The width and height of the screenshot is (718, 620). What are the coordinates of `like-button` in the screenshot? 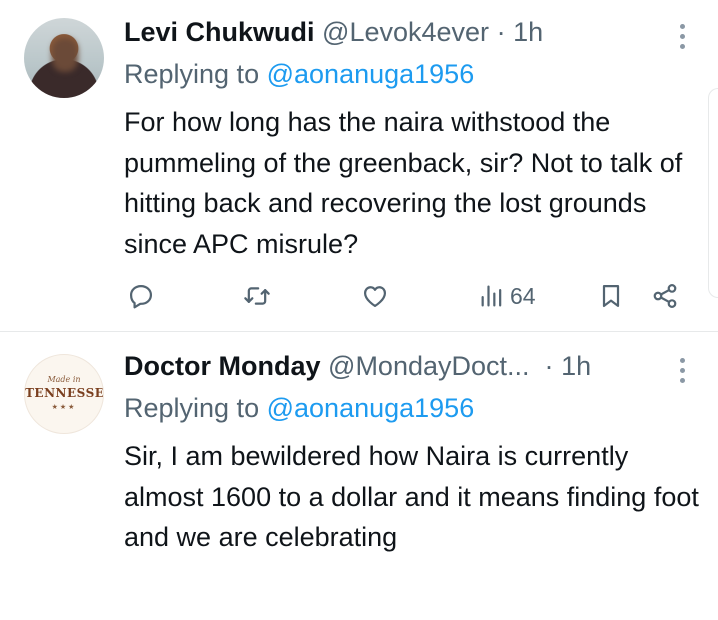 It's located at (375, 296).